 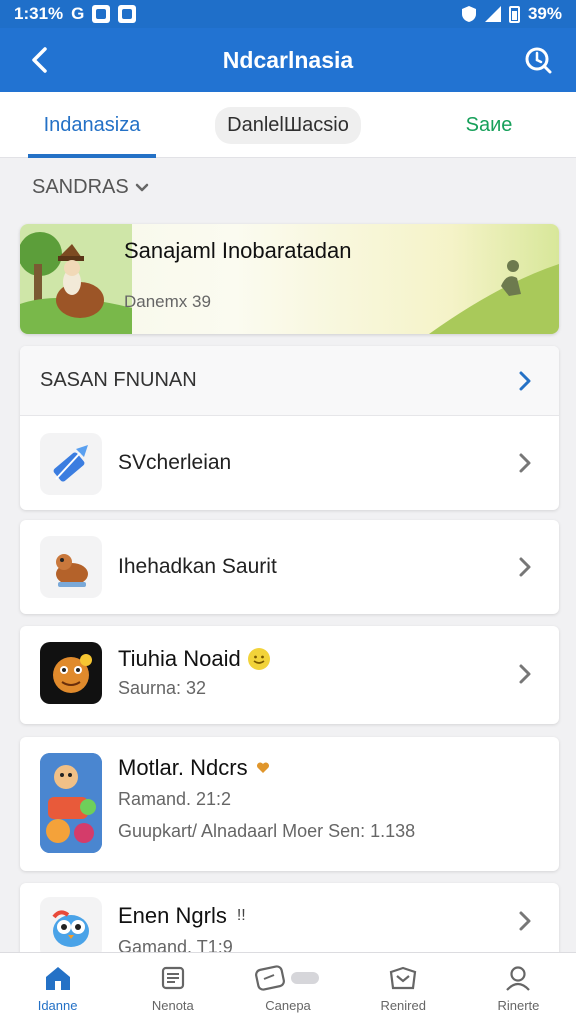 I want to click on featured-banner: Sanajaml Inobaratadan Danemx 39, so click(x=289, y=279).